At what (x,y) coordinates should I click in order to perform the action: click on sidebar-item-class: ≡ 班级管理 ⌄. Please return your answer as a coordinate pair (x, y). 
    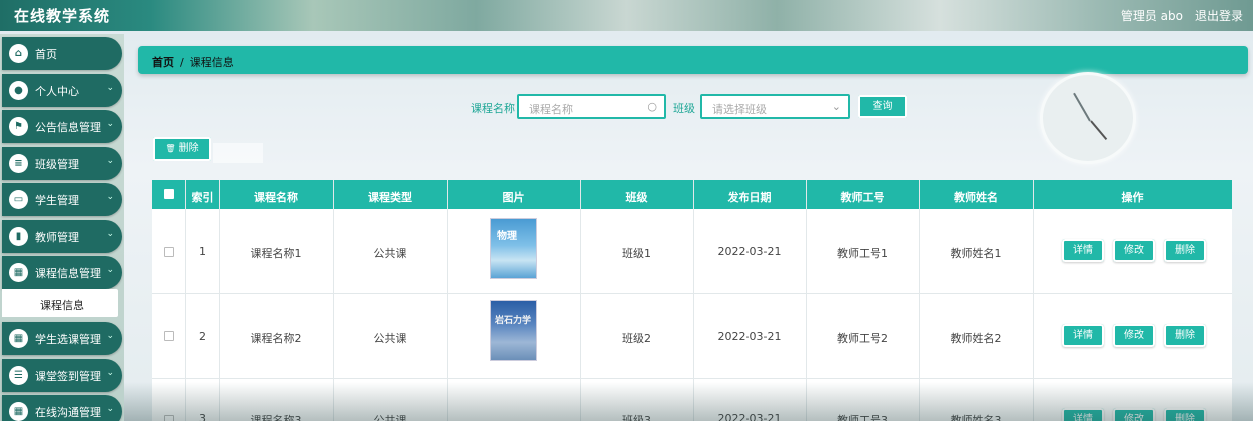
    Looking at the image, I should click on (62, 163).